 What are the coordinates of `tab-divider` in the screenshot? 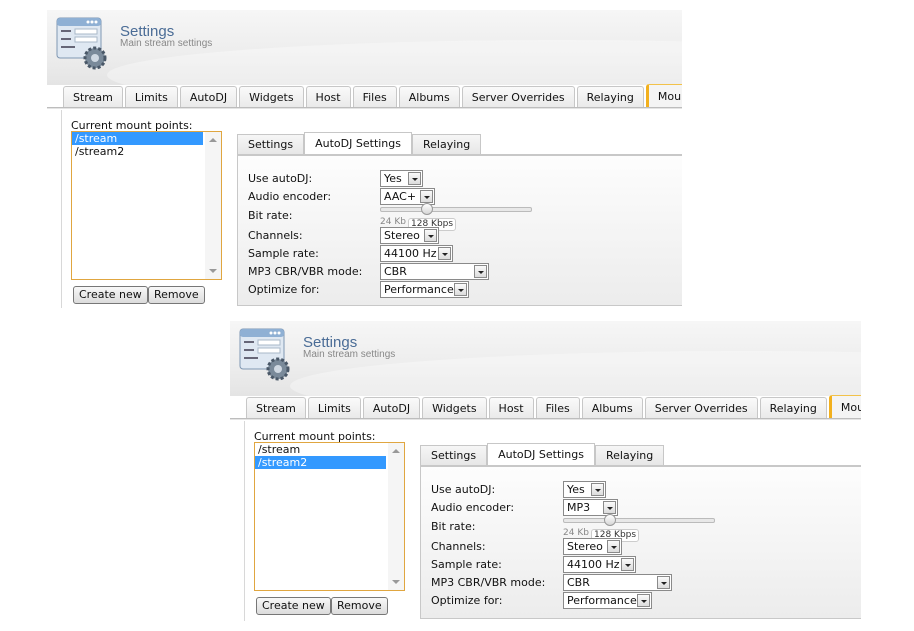 It's located at (545, 419).